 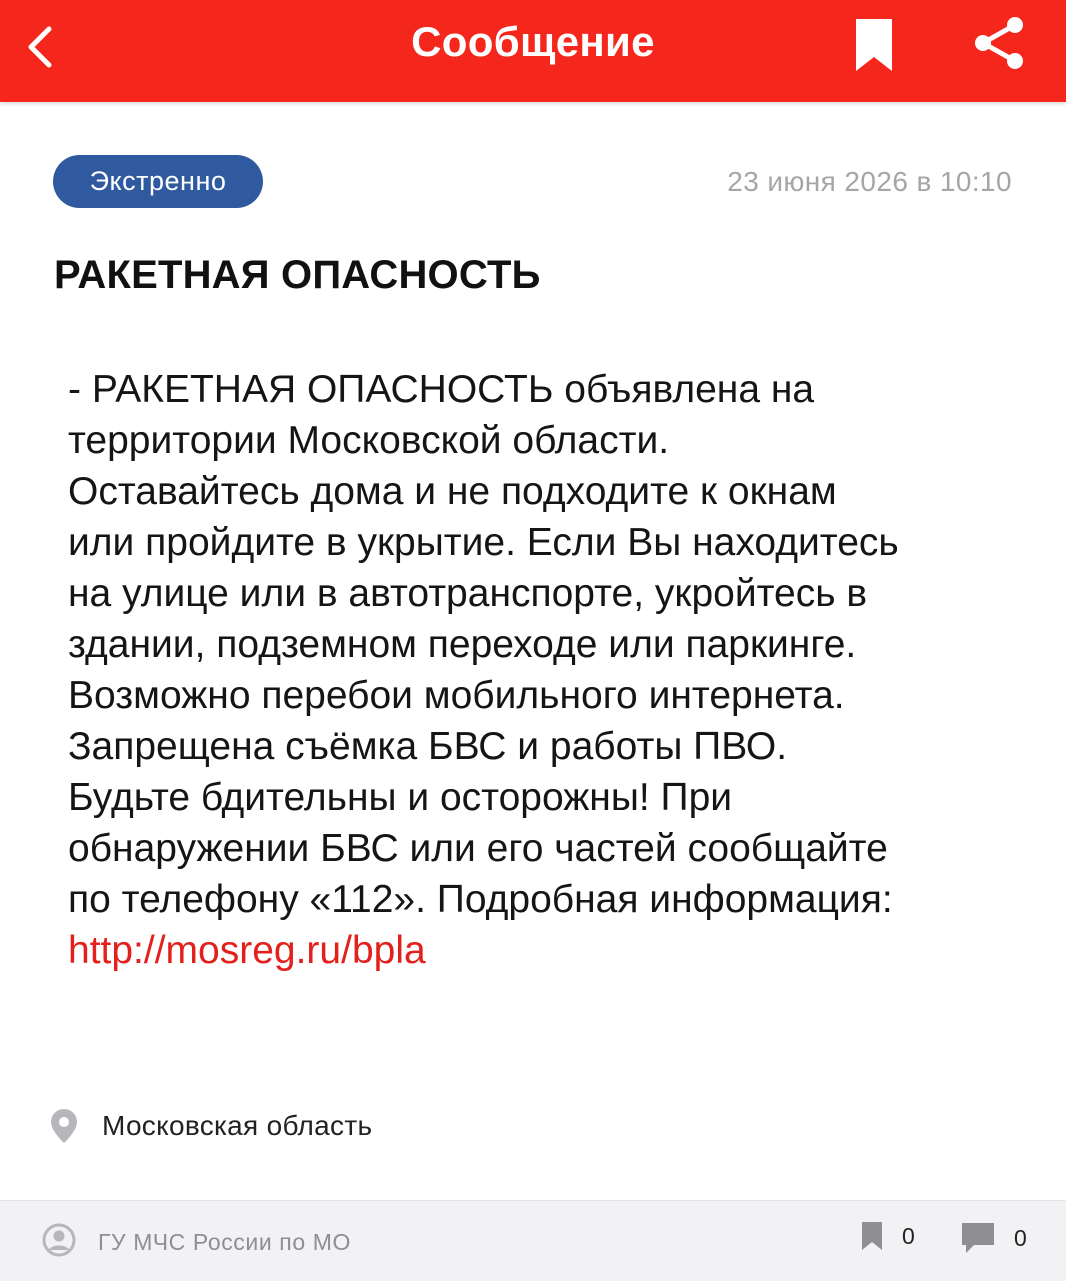 I want to click on source-label: ГУ МЧС России по МО, so click(x=224, y=1242).